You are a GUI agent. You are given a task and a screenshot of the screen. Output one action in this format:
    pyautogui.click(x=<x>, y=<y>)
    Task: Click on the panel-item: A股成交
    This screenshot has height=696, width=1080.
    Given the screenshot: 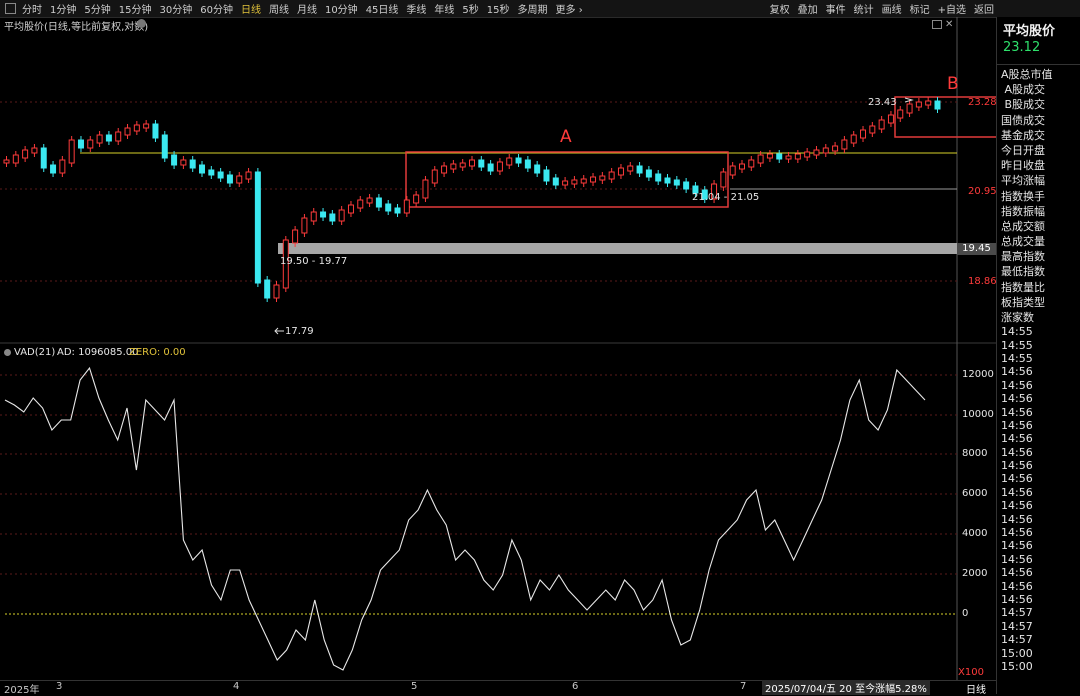 What is the action you would take?
    pyautogui.click(x=1024, y=90)
    